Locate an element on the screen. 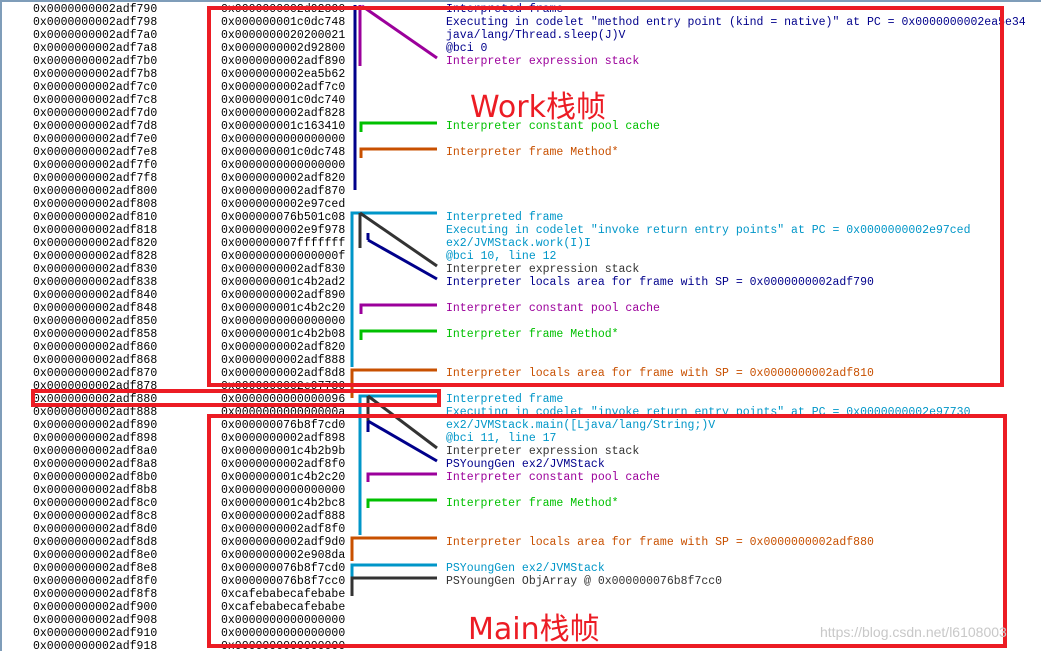 The width and height of the screenshot is (1041, 653). frame-annotation: Interpreted frame is located at coordinates (505, 399).